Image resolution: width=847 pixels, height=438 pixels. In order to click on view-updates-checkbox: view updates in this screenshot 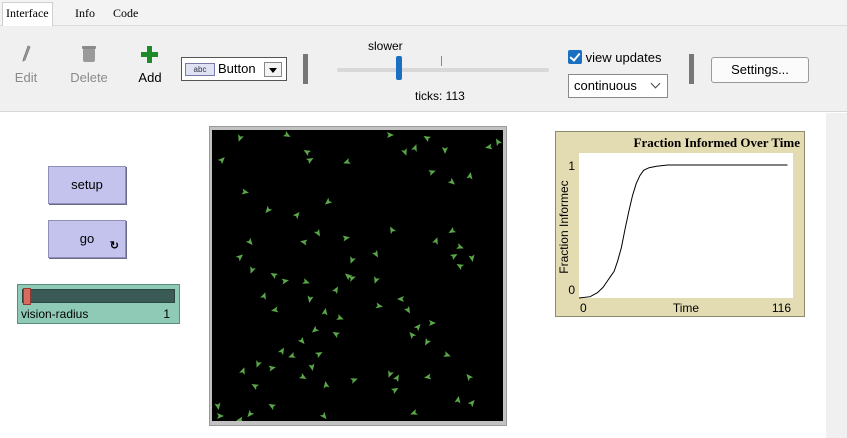, I will do `click(615, 57)`.